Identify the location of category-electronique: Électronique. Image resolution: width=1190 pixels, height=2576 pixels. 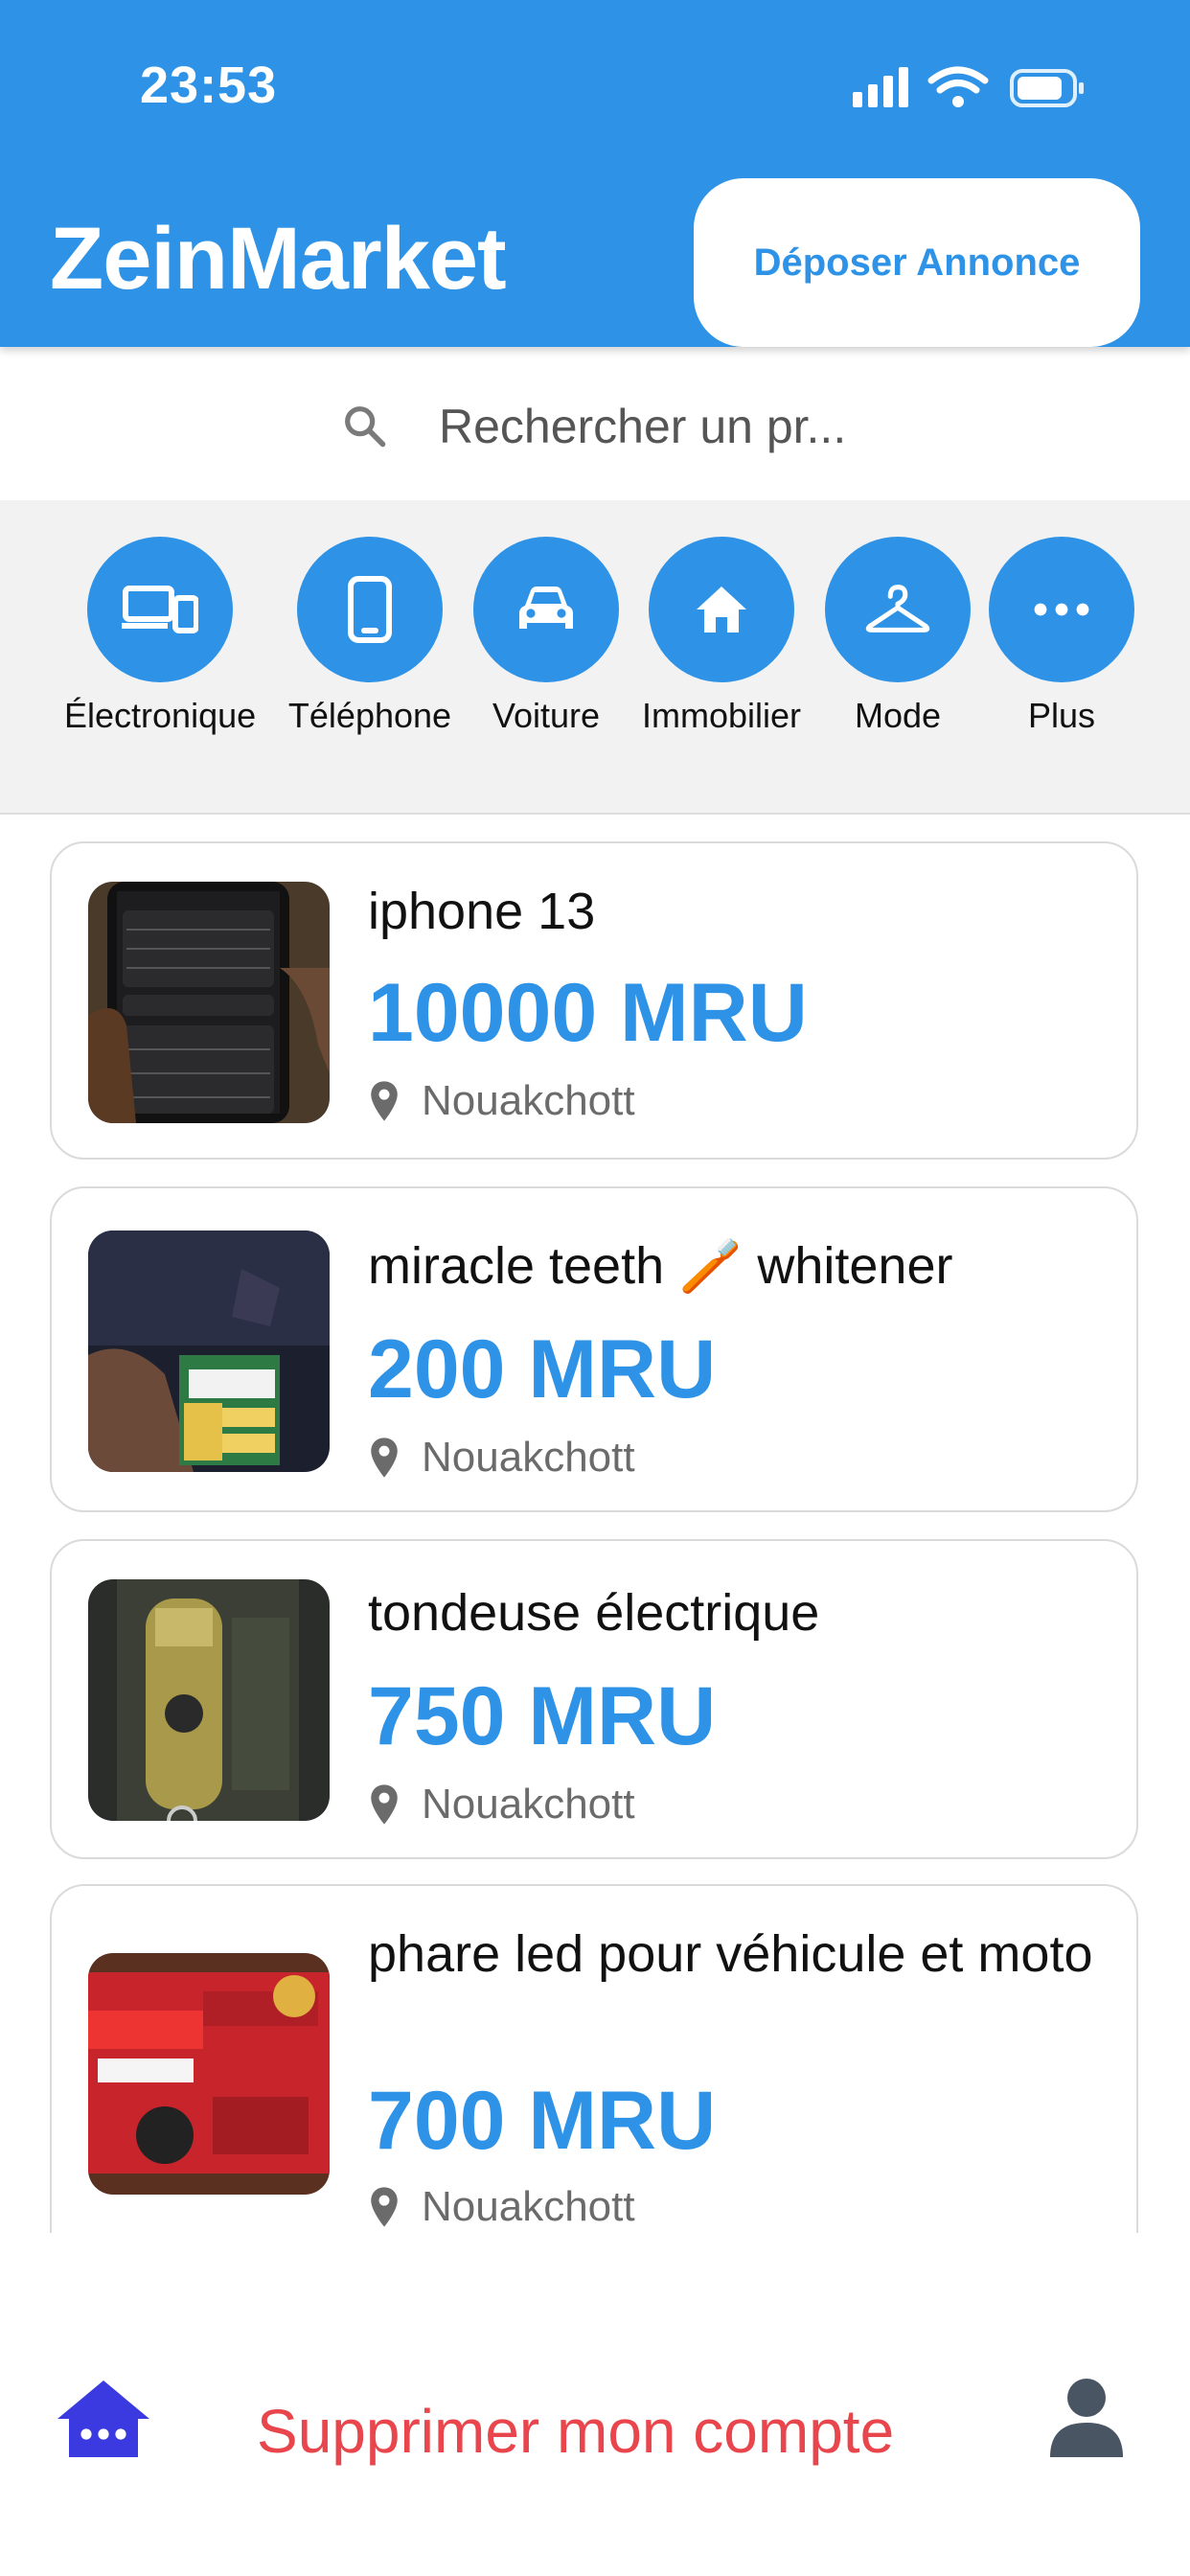
(160, 642).